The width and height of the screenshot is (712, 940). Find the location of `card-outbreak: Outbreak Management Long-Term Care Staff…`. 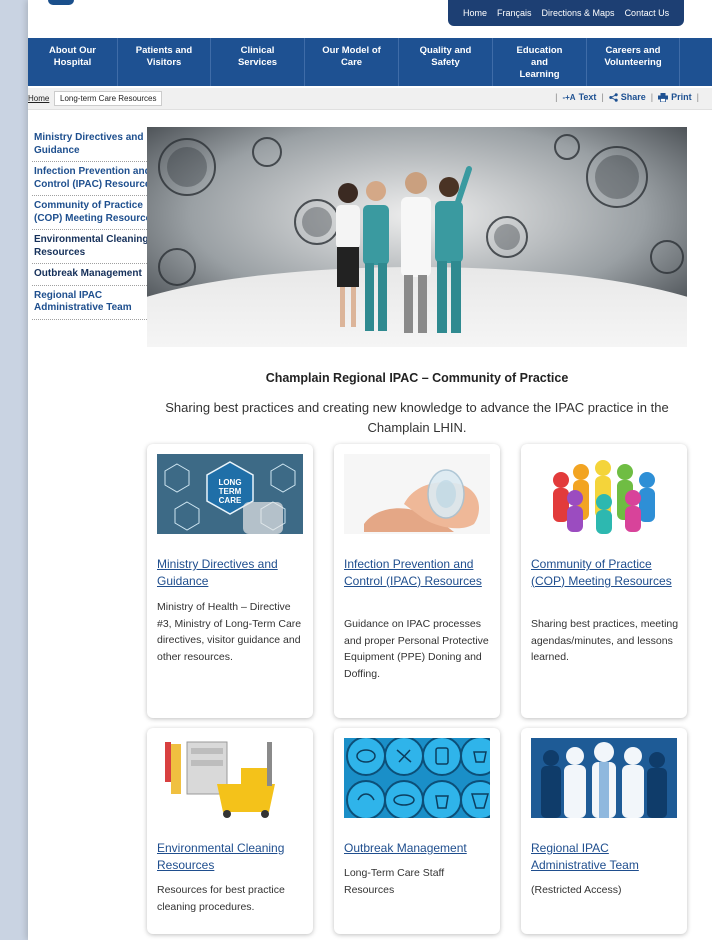

card-outbreak: Outbreak Management Long-Term Care Staff… is located at coordinates (417, 831).